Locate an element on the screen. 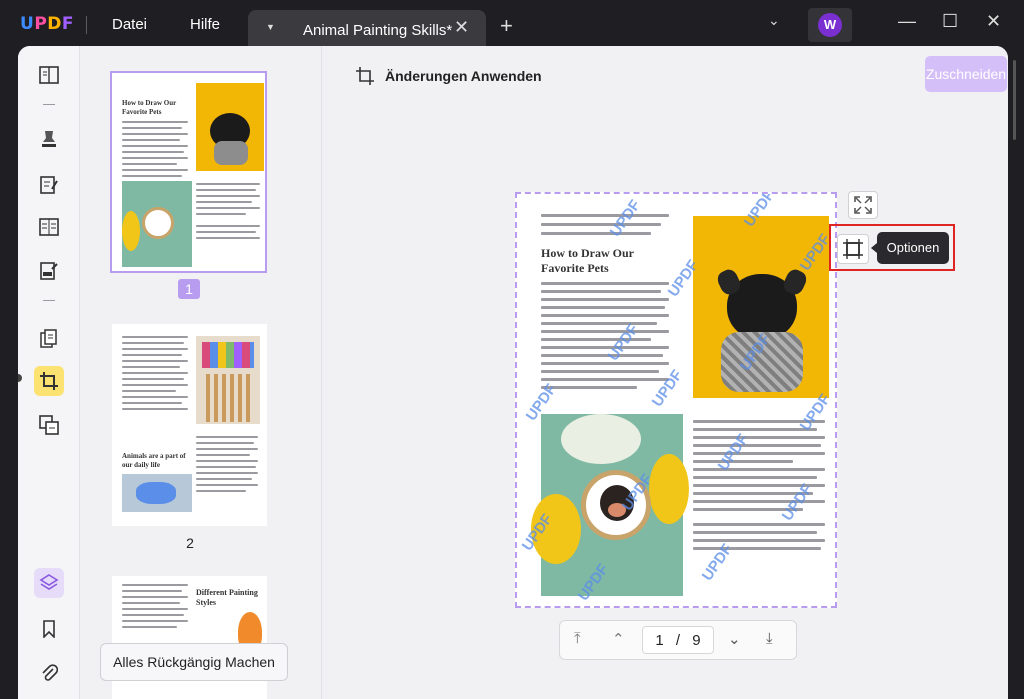  expand-button is located at coordinates (863, 205).